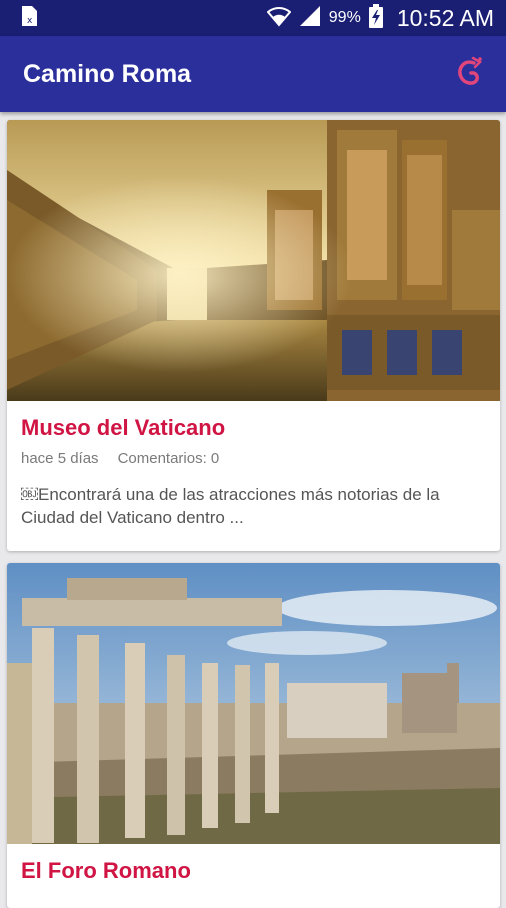  Describe the element at coordinates (253, 458) in the screenshot. I see `article-meta: hace 5 días Comentarios: 0` at that location.